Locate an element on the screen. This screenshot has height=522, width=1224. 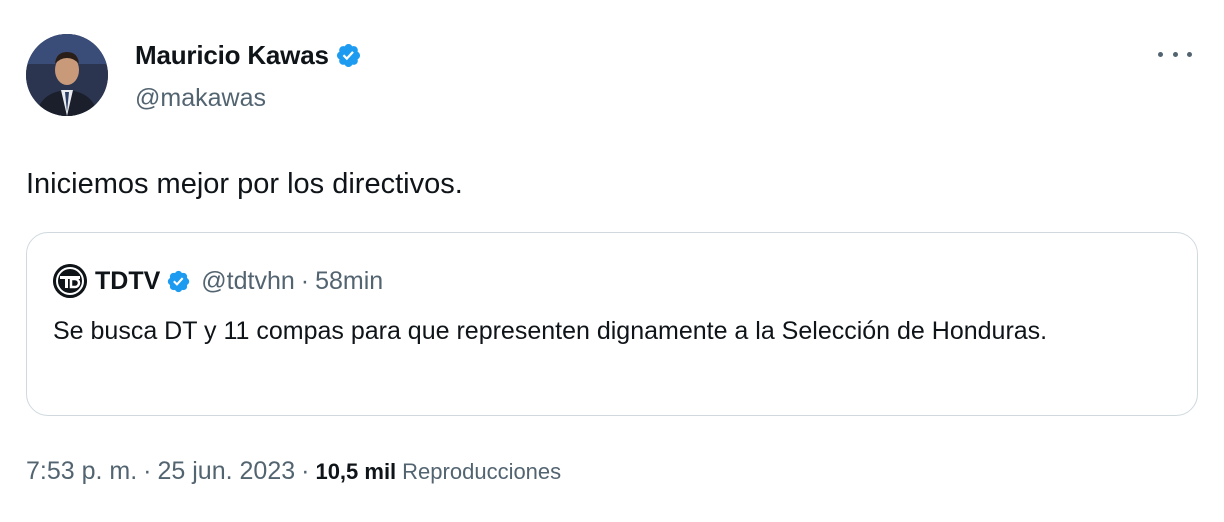
author-name-row: Mauricio Kawas is located at coordinates (248, 55).